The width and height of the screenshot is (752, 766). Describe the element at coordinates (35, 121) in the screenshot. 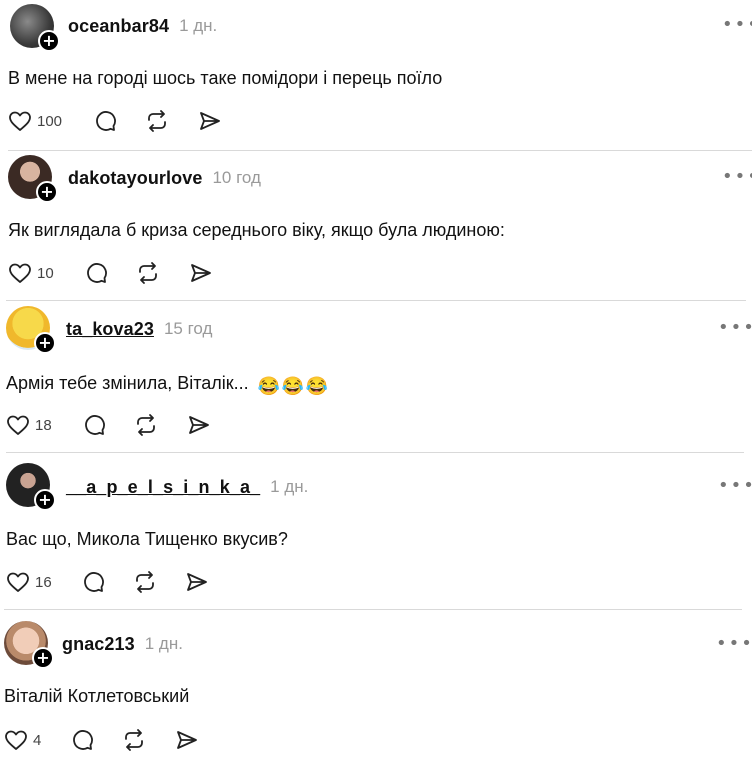

I see `like-button: 100` at that location.